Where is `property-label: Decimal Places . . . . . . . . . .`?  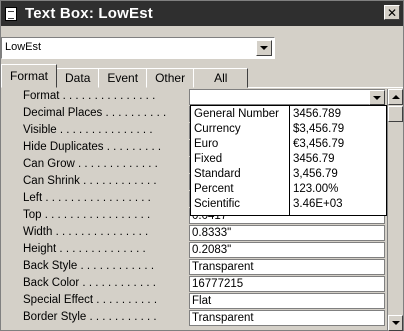 property-label: Decimal Places . . . . . . . . . . is located at coordinates (95, 113).